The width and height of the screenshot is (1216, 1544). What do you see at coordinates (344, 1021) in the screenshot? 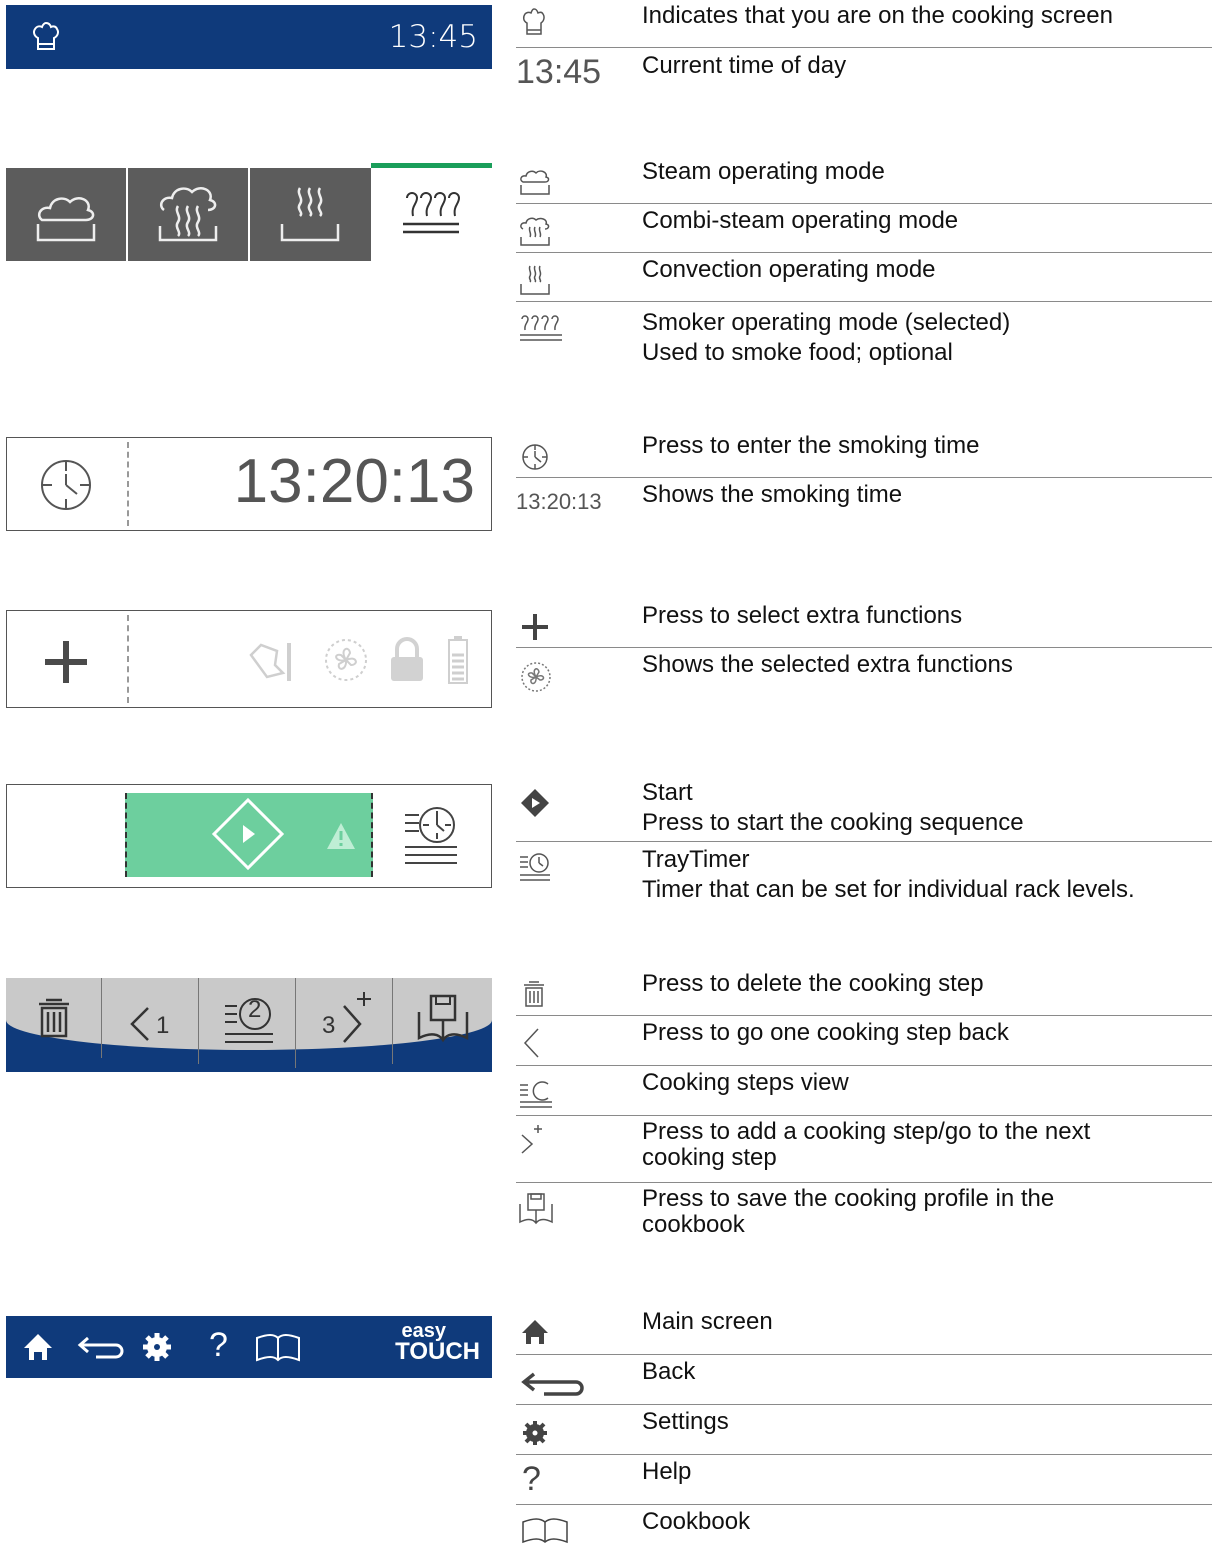
I see `next-step-button: 3` at bounding box center [344, 1021].